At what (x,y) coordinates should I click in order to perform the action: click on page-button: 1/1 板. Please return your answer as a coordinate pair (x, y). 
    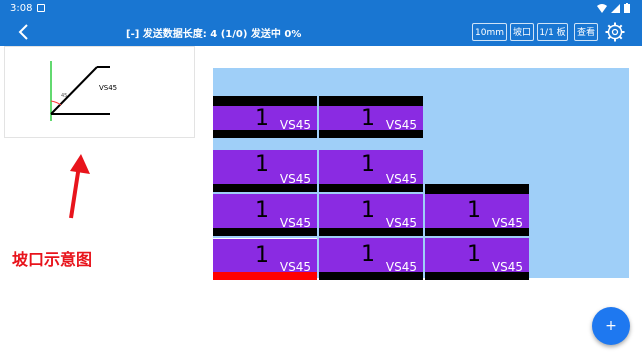
    Looking at the image, I should click on (552, 32).